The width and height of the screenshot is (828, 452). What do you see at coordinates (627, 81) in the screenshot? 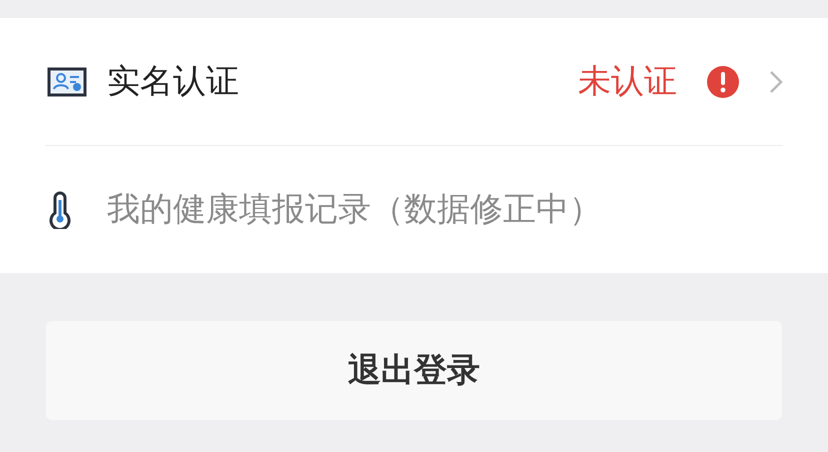
I see `status-text: 未认证` at bounding box center [627, 81].